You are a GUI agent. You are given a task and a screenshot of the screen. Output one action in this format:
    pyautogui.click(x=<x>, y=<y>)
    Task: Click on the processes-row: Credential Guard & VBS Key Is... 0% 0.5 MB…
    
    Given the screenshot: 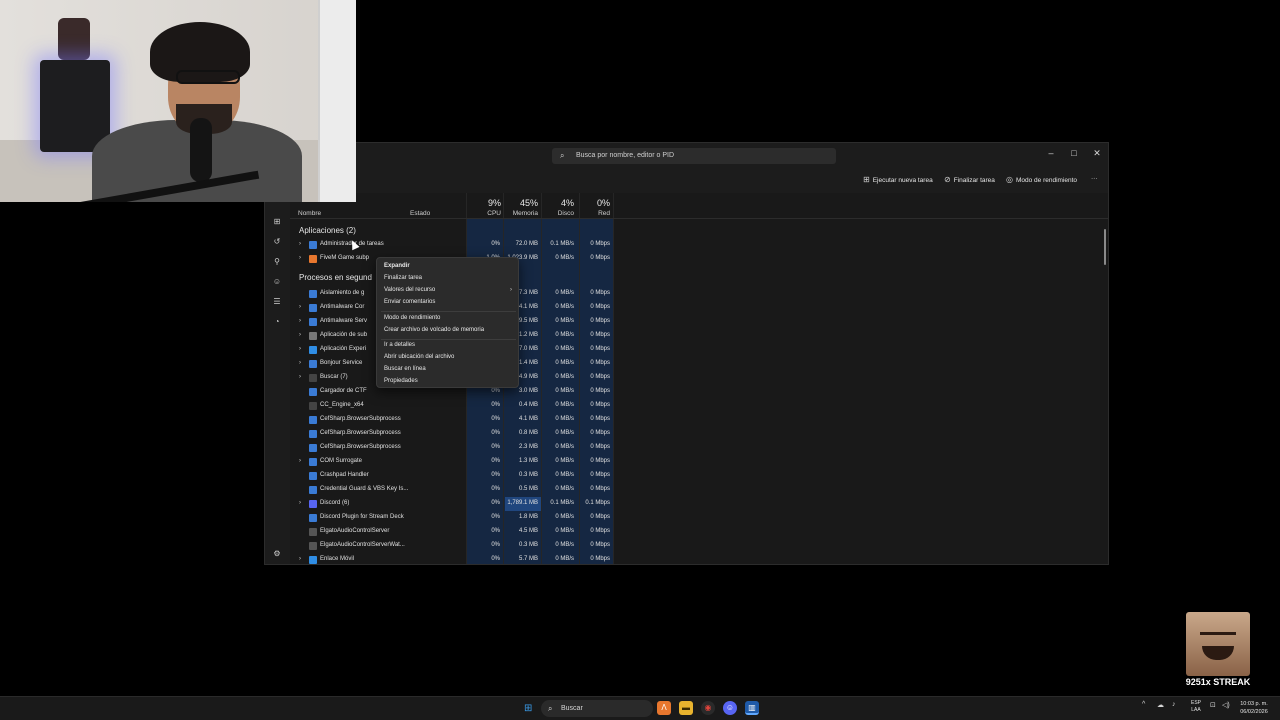 What is the action you would take?
    pyautogui.click(x=699, y=490)
    